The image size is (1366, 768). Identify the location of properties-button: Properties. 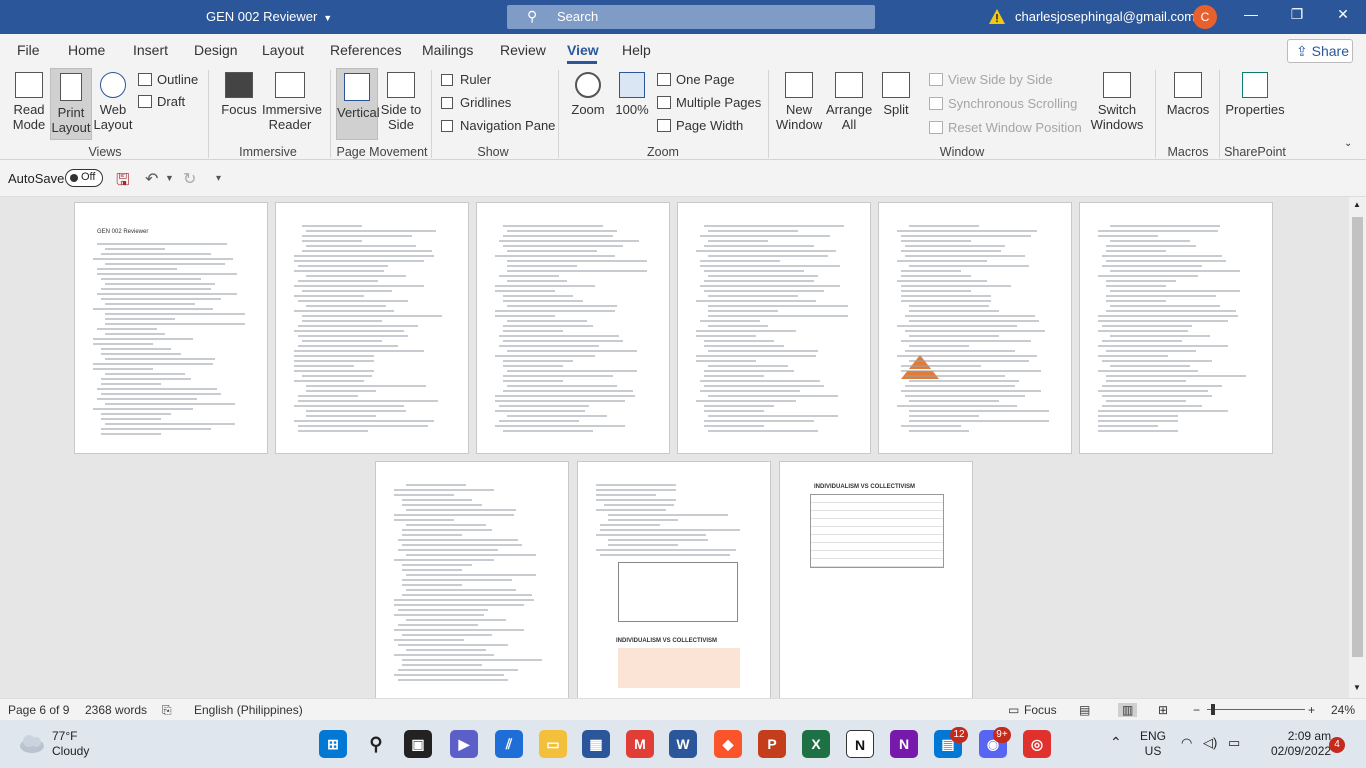
(1255, 94).